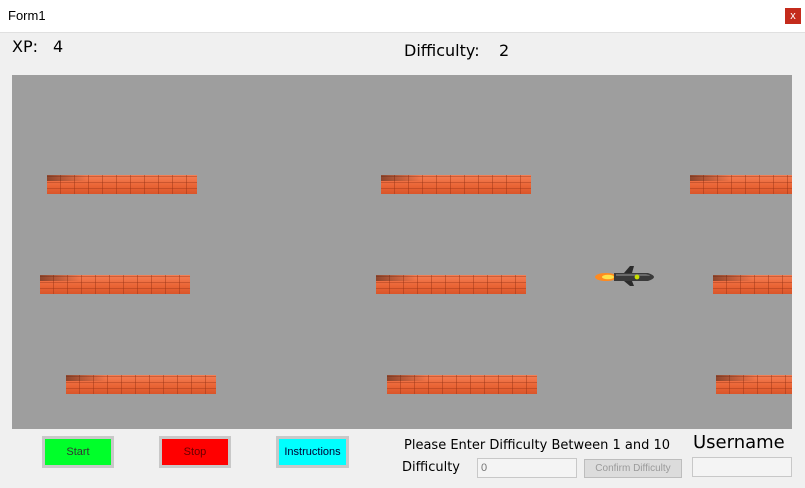  What do you see at coordinates (624, 276) in the screenshot?
I see `rocket-icon` at bounding box center [624, 276].